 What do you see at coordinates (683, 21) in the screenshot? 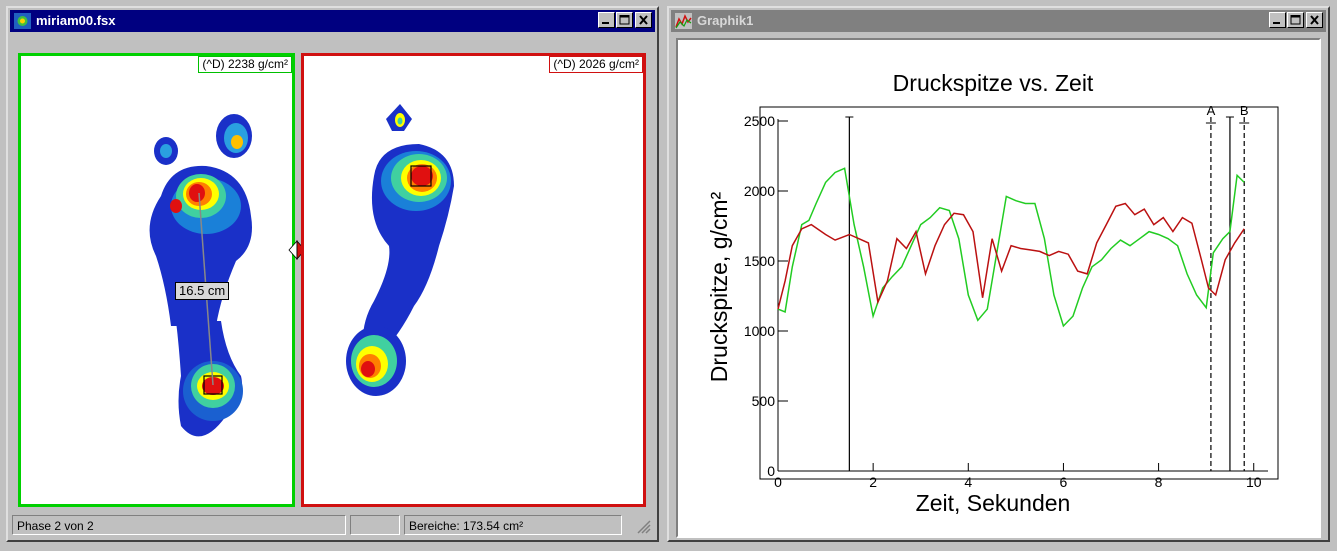
I see `chart-app-icon` at bounding box center [683, 21].